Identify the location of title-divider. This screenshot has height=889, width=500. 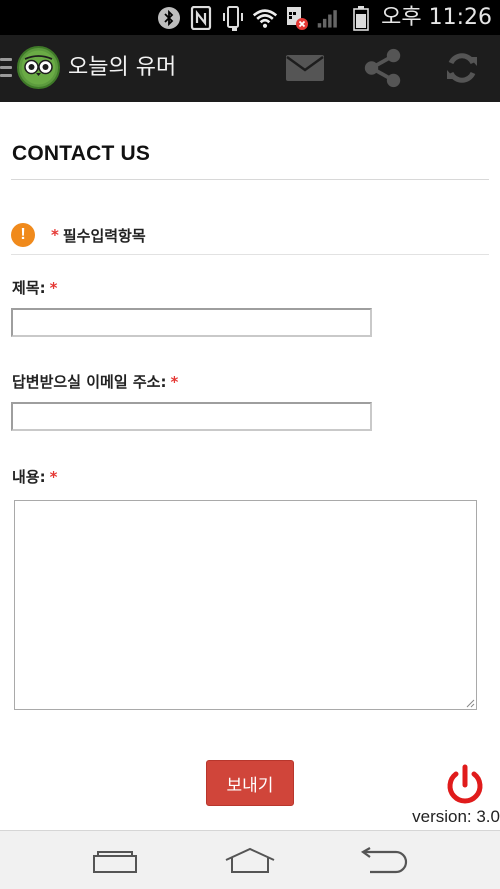
(250, 179).